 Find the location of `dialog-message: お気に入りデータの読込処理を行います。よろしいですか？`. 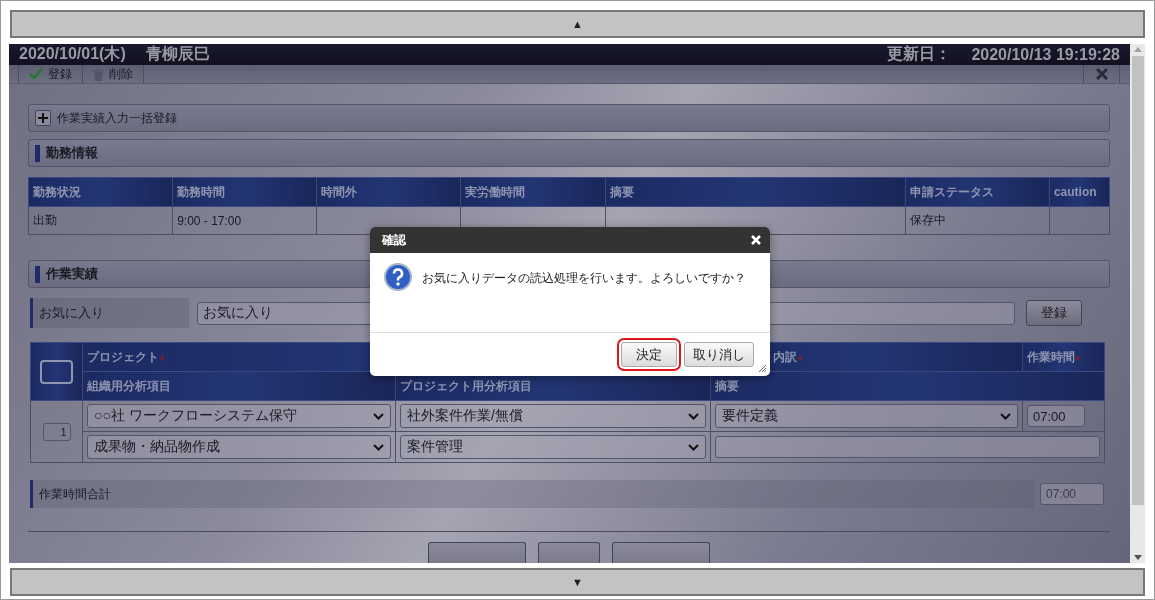

dialog-message: お気に入りデータの読込処理を行います。よろしいですか？ is located at coordinates (584, 278).